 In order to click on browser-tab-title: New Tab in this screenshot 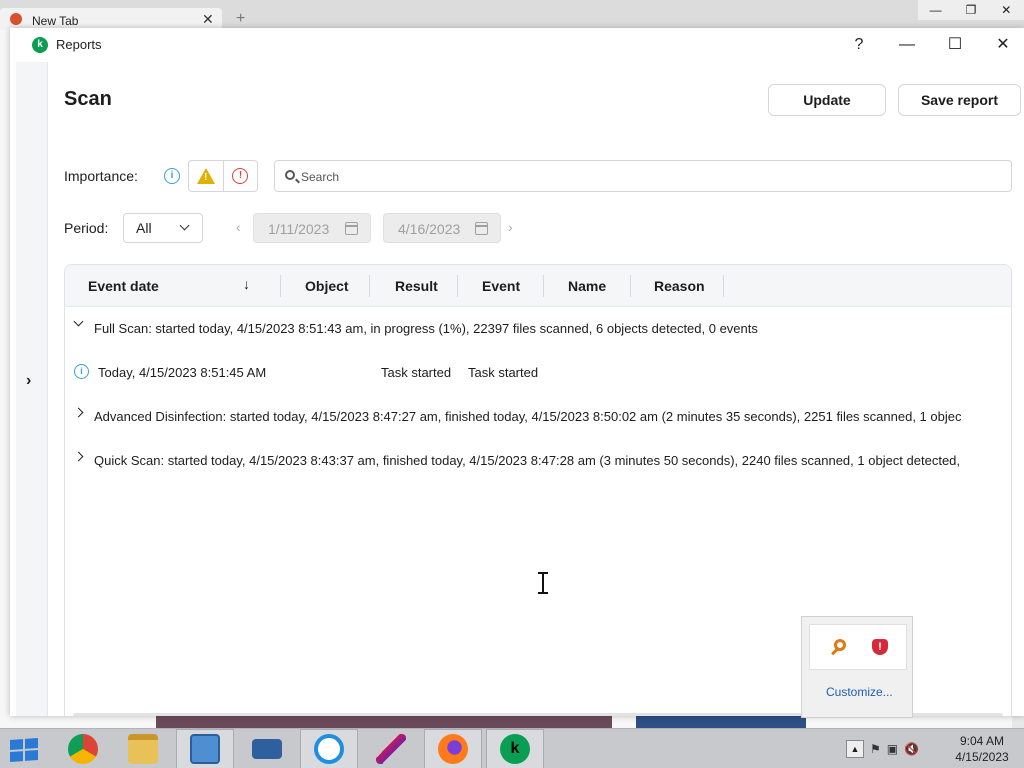, I will do `click(55, 21)`.